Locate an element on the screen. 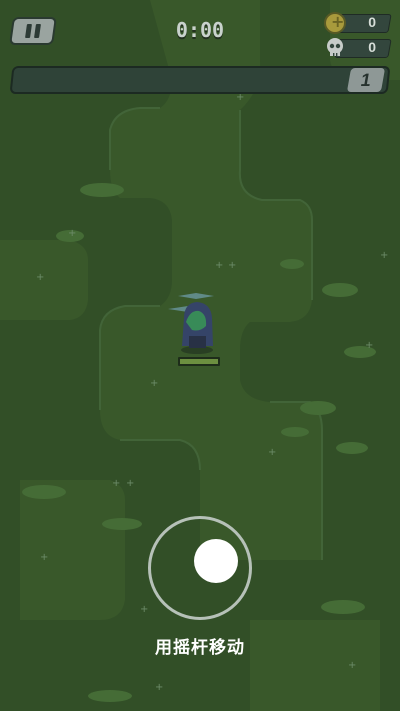 The height and width of the screenshot is (711, 400). level-indicator: 1 is located at coordinates (366, 80).